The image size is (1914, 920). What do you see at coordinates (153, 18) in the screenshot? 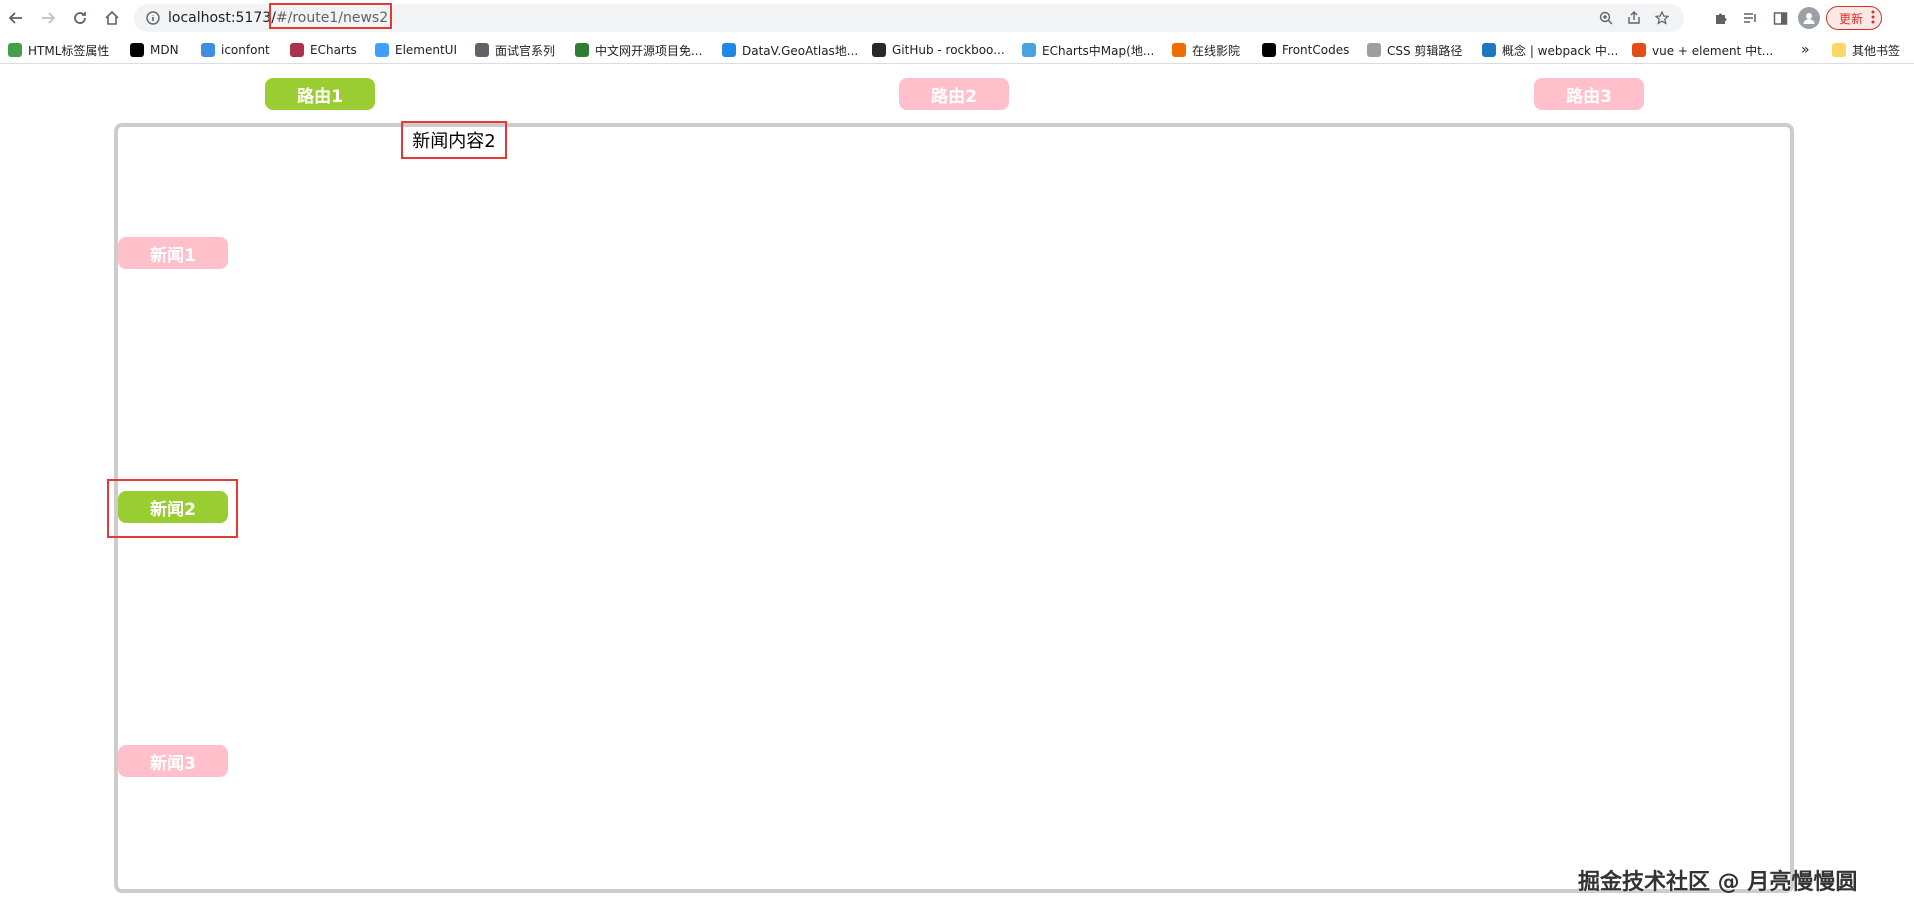
I see `site-info-icon` at bounding box center [153, 18].